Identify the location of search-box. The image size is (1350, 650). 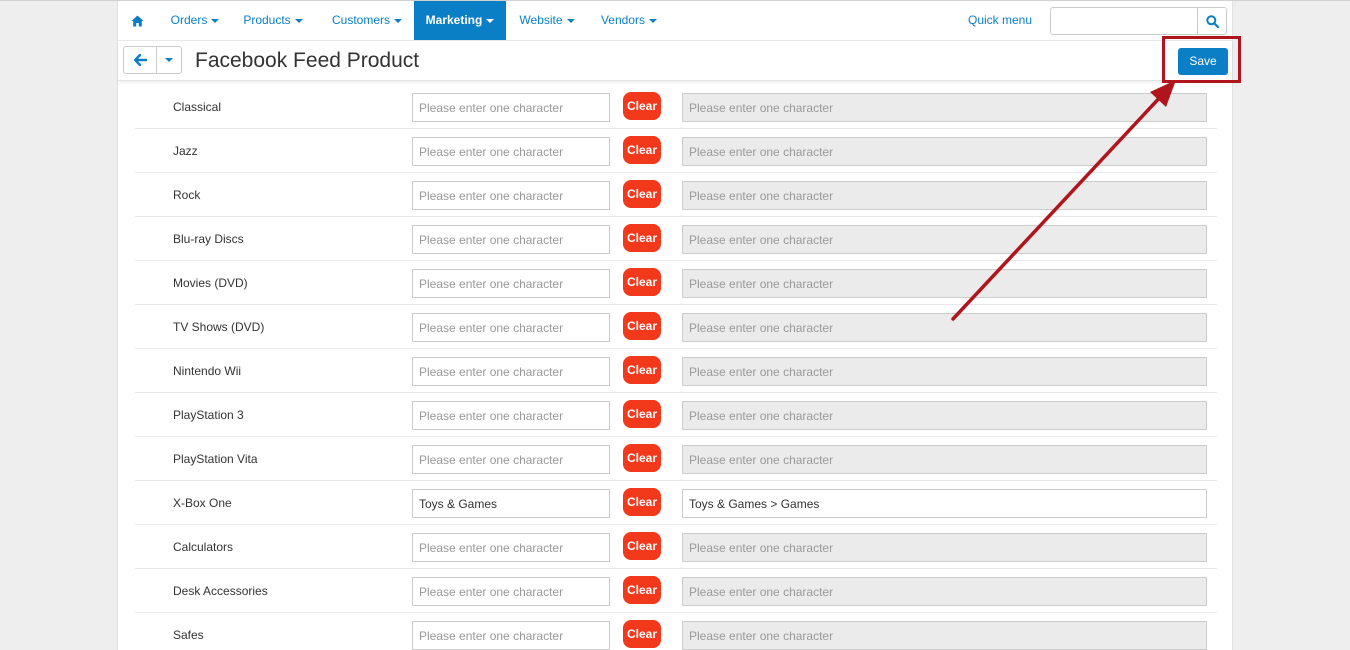
(1138, 21).